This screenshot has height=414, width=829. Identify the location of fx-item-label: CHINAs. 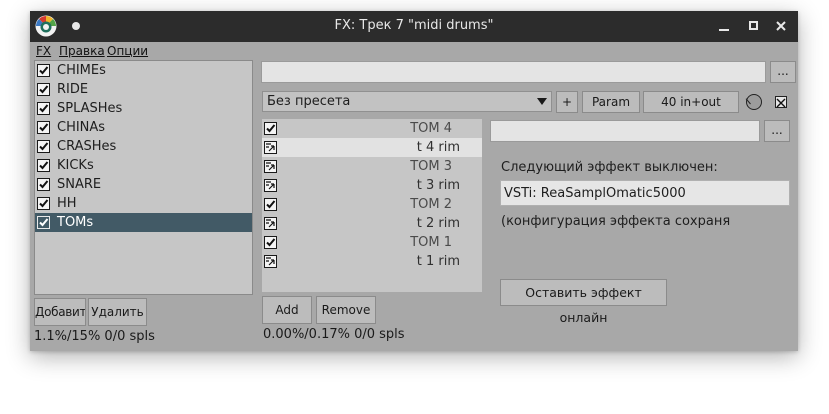
(81, 127).